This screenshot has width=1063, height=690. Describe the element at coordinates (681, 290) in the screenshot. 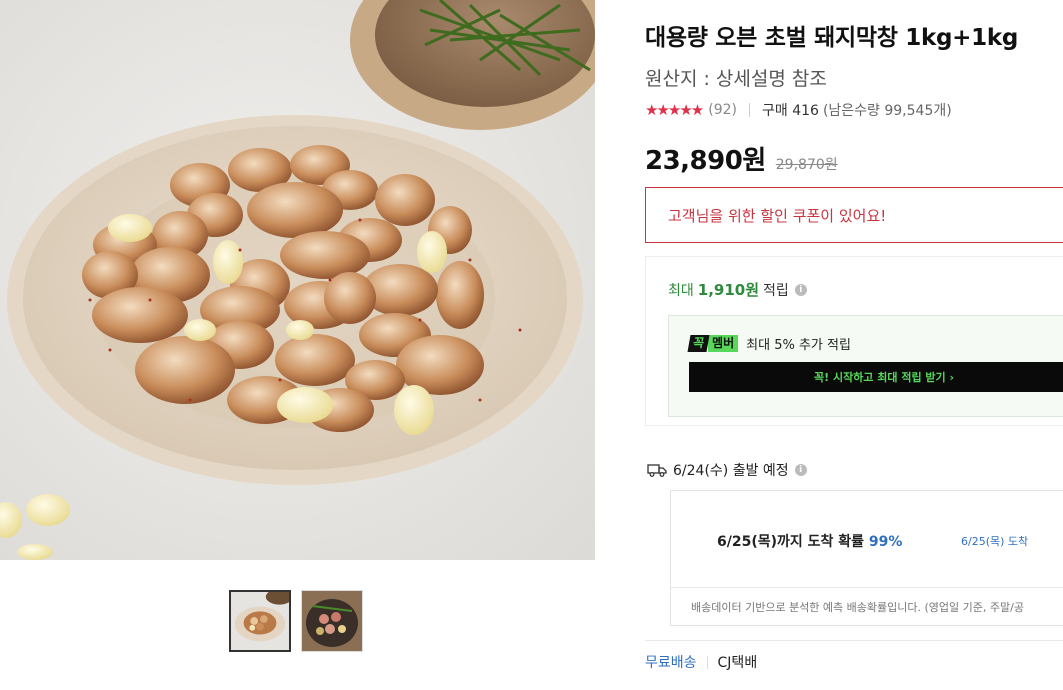

I see `points-prefix: 최대` at that location.